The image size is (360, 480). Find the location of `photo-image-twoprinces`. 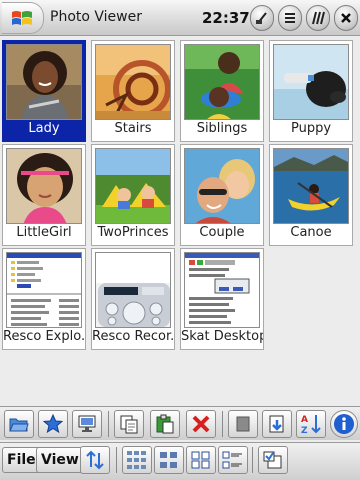

photo-image-twoprinces is located at coordinates (133, 186).